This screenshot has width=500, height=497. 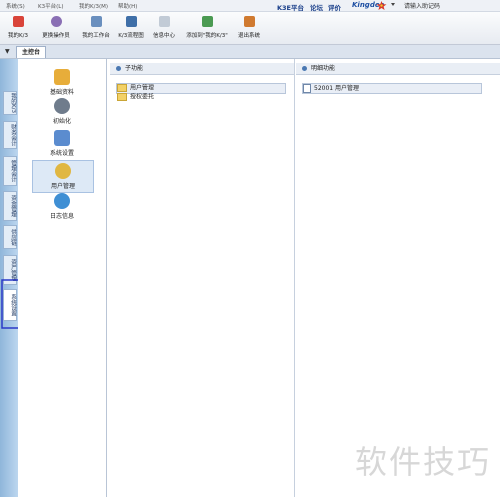 What do you see at coordinates (202, 69) in the screenshot?
I see `subfunction-header: 子功能` at bounding box center [202, 69].